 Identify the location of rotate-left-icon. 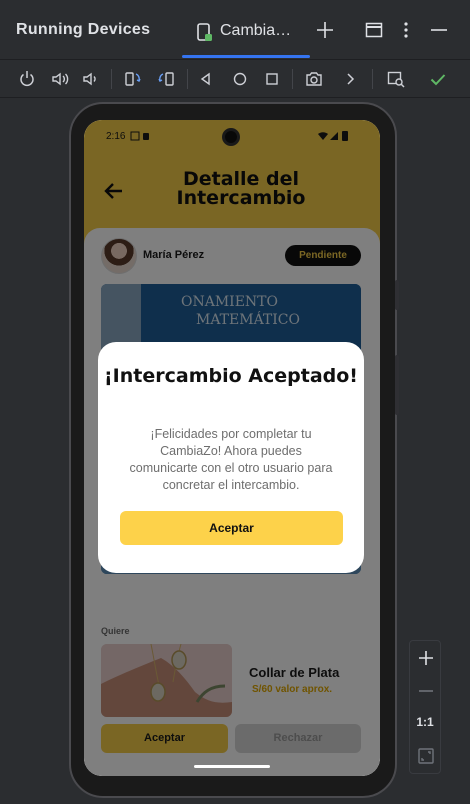
(133, 79).